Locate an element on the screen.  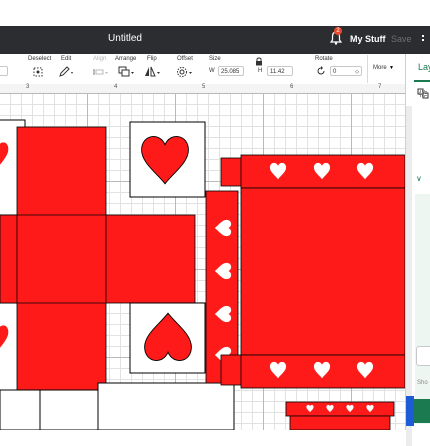
rotate-value: 0 is located at coordinates (335, 72).